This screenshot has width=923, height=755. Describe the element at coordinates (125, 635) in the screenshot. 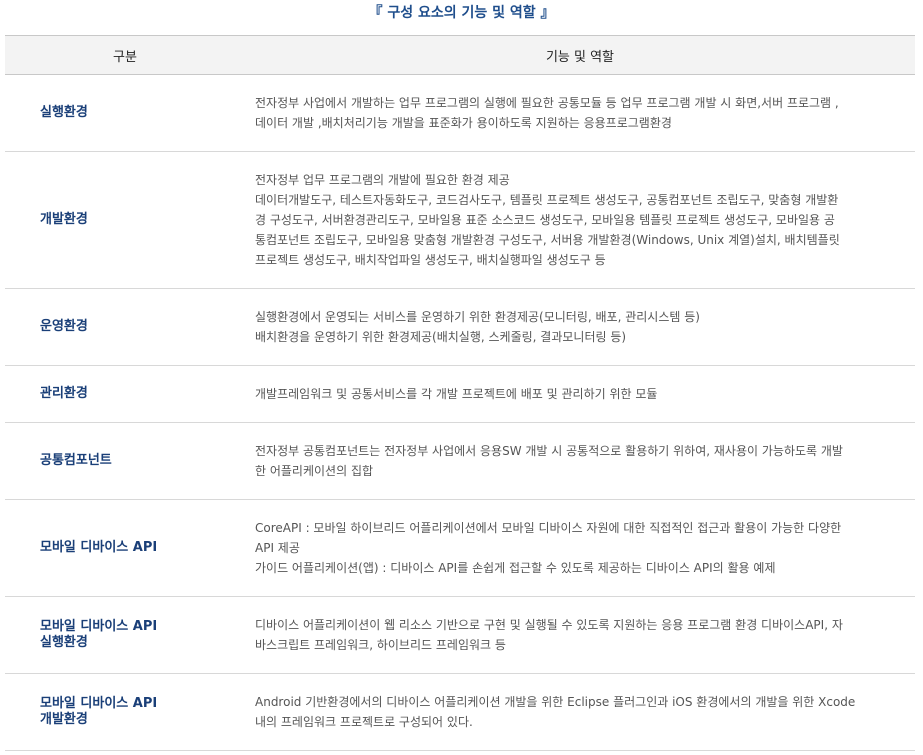

I see `row-category: 모바일 디바이스 API 실행환경` at that location.